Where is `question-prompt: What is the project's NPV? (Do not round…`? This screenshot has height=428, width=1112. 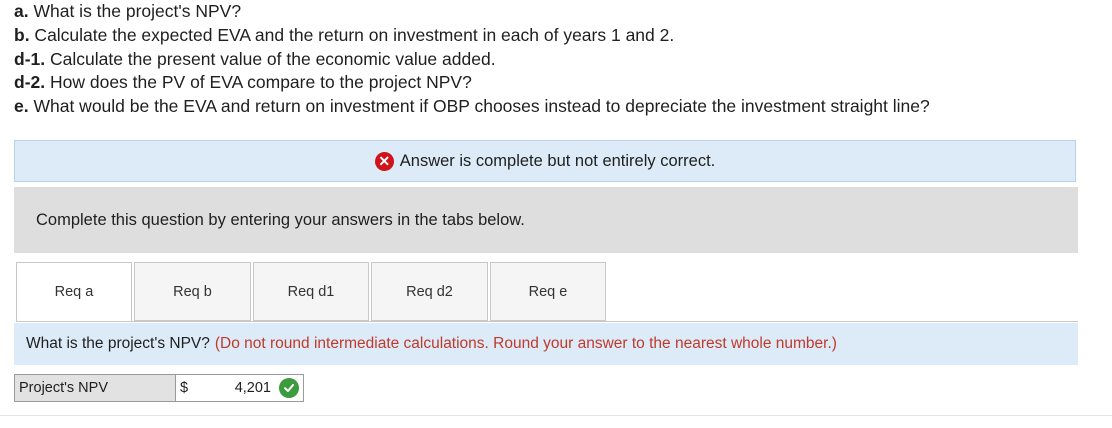
question-prompt: What is the project's NPV? (Do not round… is located at coordinates (546, 344).